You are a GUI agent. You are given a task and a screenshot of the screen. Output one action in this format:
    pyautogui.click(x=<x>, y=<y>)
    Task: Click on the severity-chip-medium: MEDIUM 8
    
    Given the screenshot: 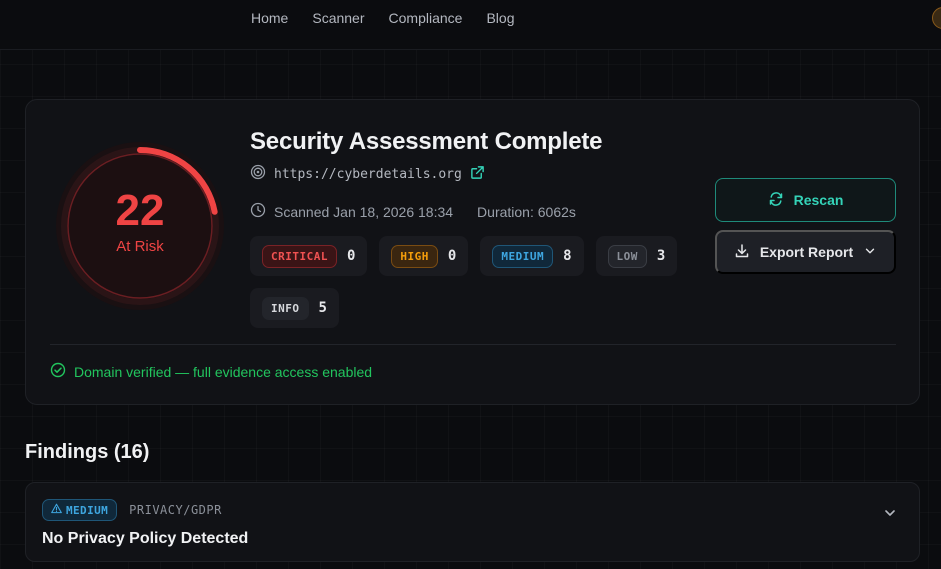 What is the action you would take?
    pyautogui.click(x=532, y=256)
    